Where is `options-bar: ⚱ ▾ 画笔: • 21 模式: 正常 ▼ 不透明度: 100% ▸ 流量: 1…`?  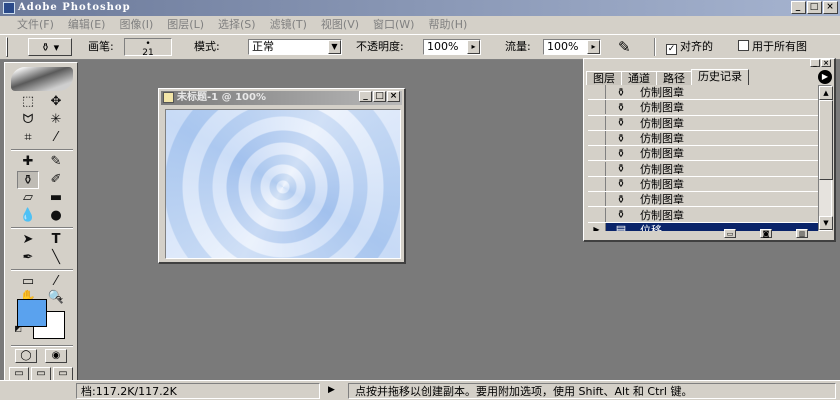
options-bar: ⚱ ▾ 画笔: • 21 模式: 正常 ▼ 不透明度: 100% ▸ 流量: 1… is located at coordinates (420, 47).